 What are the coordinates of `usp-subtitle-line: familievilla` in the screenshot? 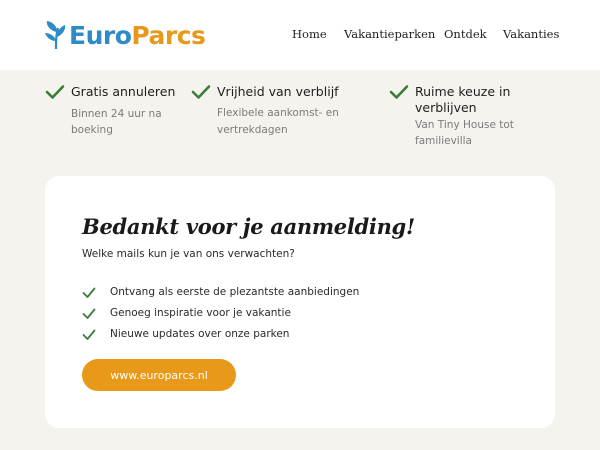 It's located at (443, 141).